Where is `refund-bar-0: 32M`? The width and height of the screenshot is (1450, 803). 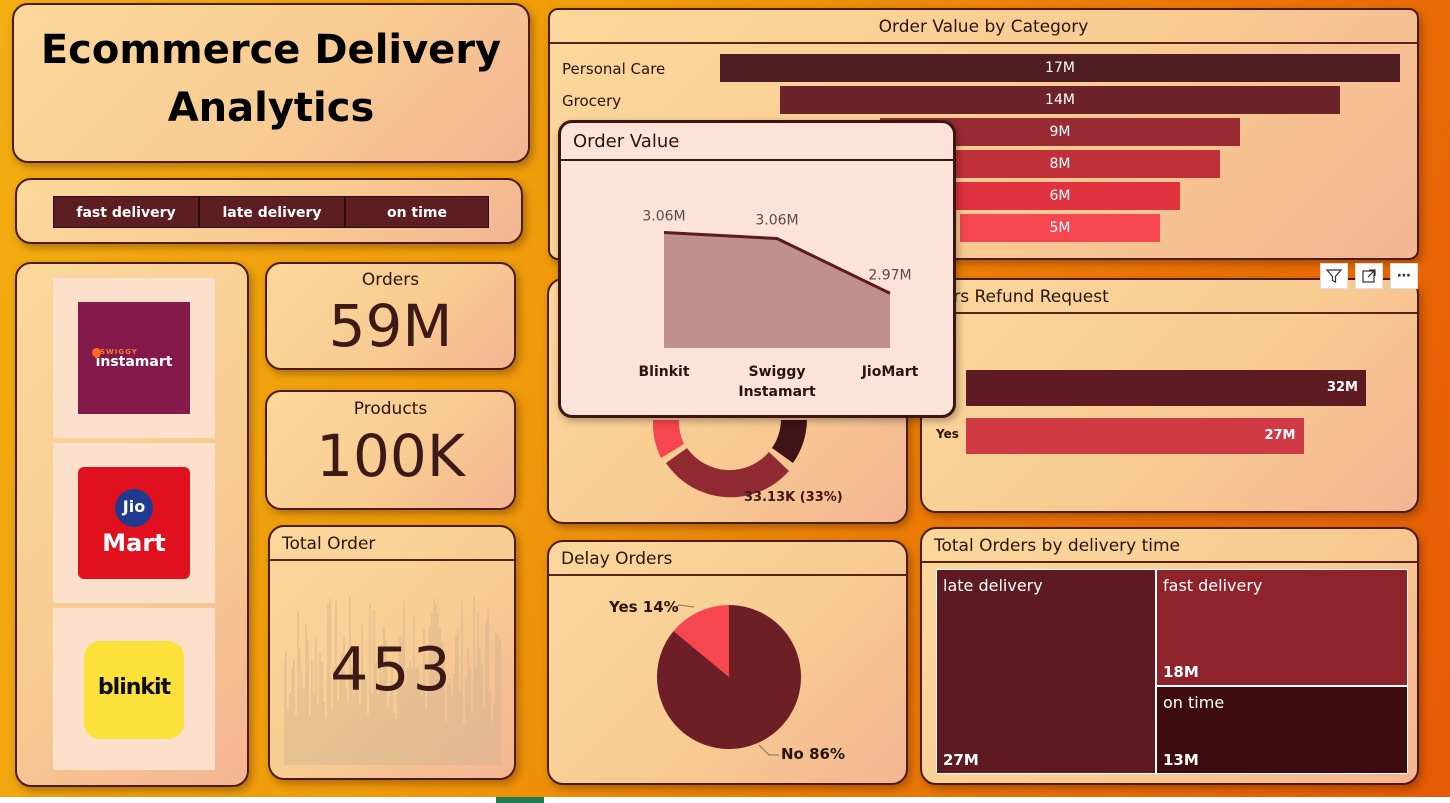 refund-bar-0: 32M is located at coordinates (1166, 388).